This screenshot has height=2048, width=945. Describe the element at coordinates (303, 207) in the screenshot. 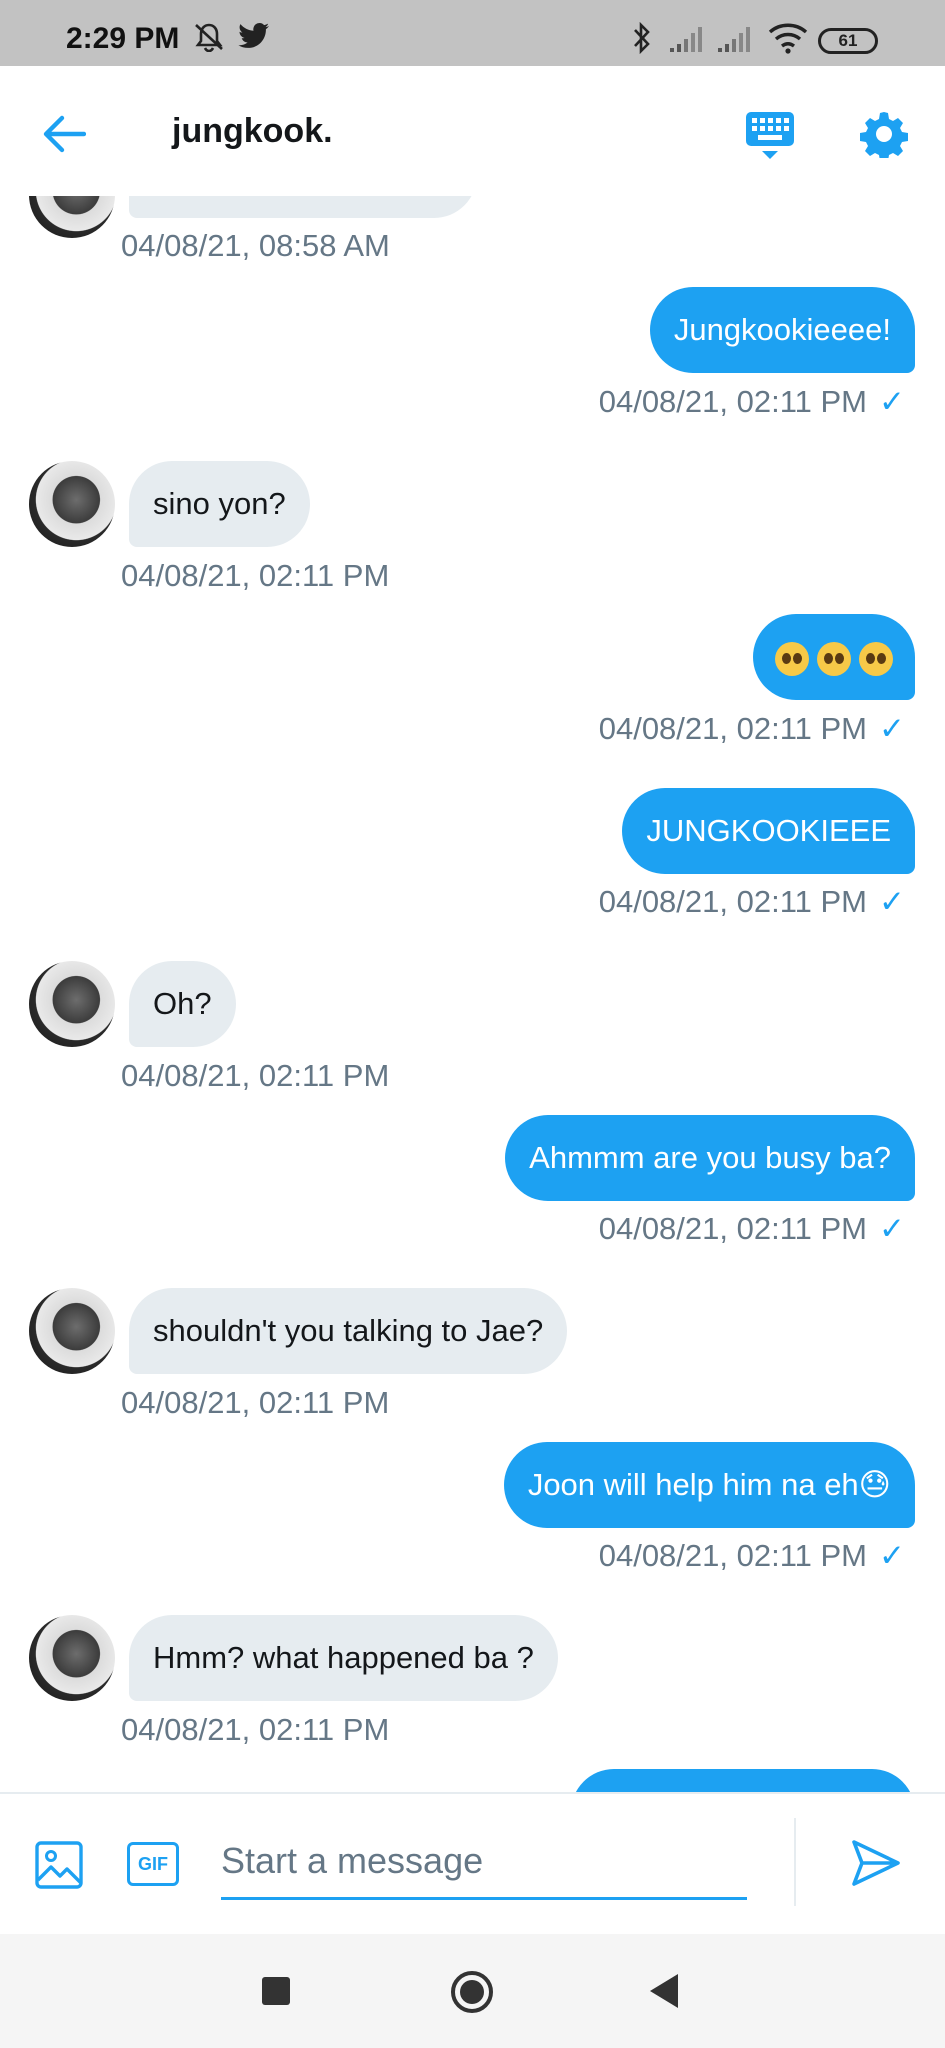

I see `message-bubble-incoming` at that location.